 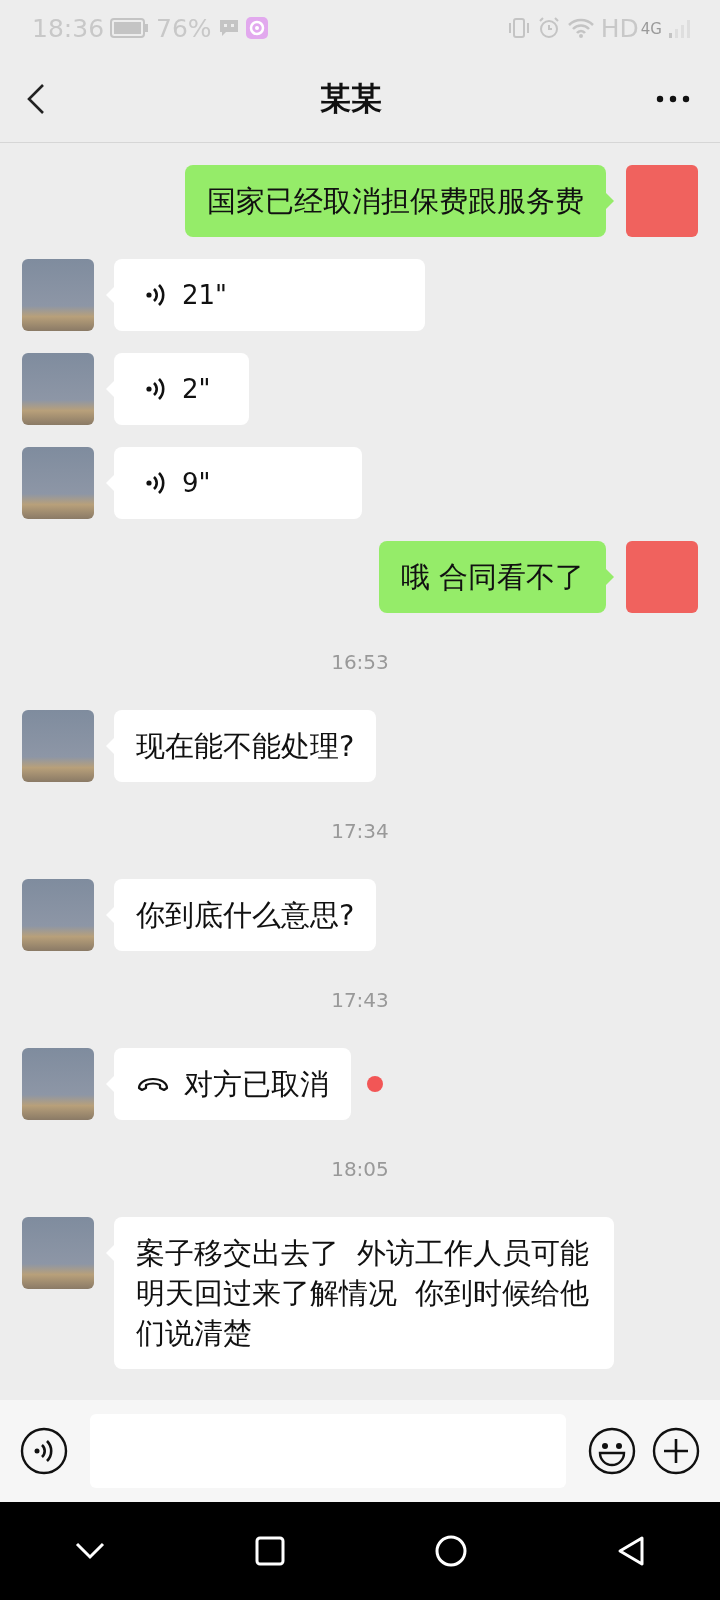 What do you see at coordinates (245, 915) in the screenshot?
I see `message-bubble: 你到底什么意思?` at bounding box center [245, 915].